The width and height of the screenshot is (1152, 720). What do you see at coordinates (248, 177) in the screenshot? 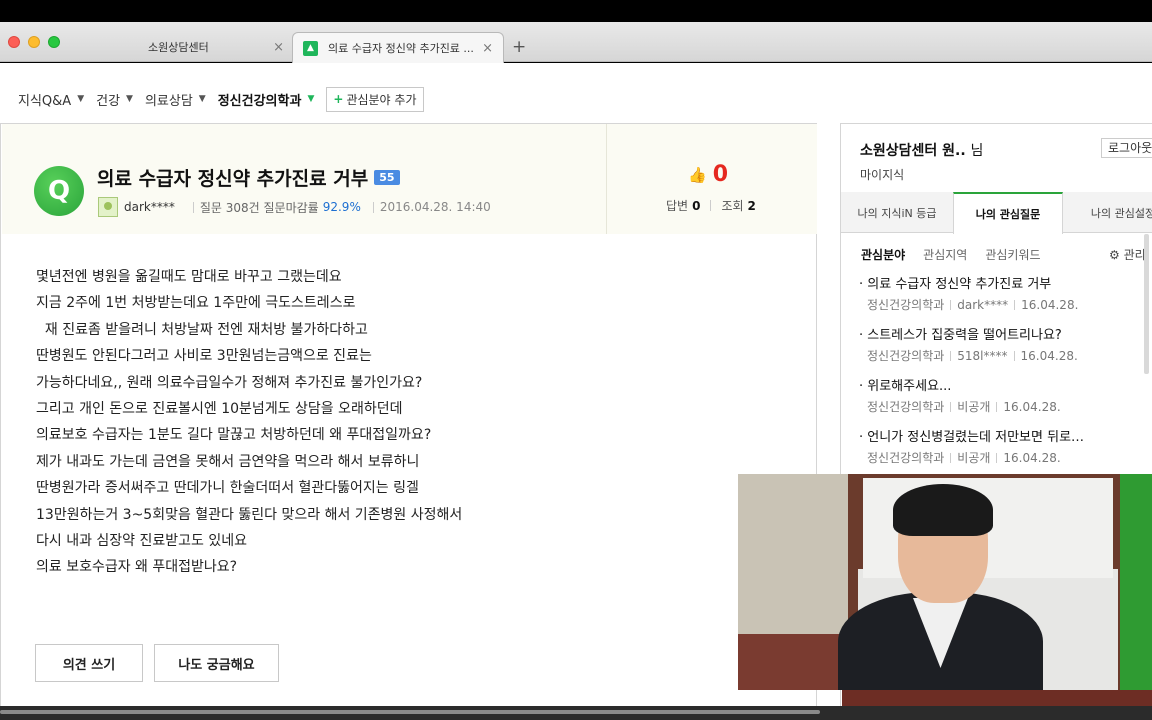
I see `question-title: 의료 수급자 정신약 추가진료 거부 55` at bounding box center [248, 177].